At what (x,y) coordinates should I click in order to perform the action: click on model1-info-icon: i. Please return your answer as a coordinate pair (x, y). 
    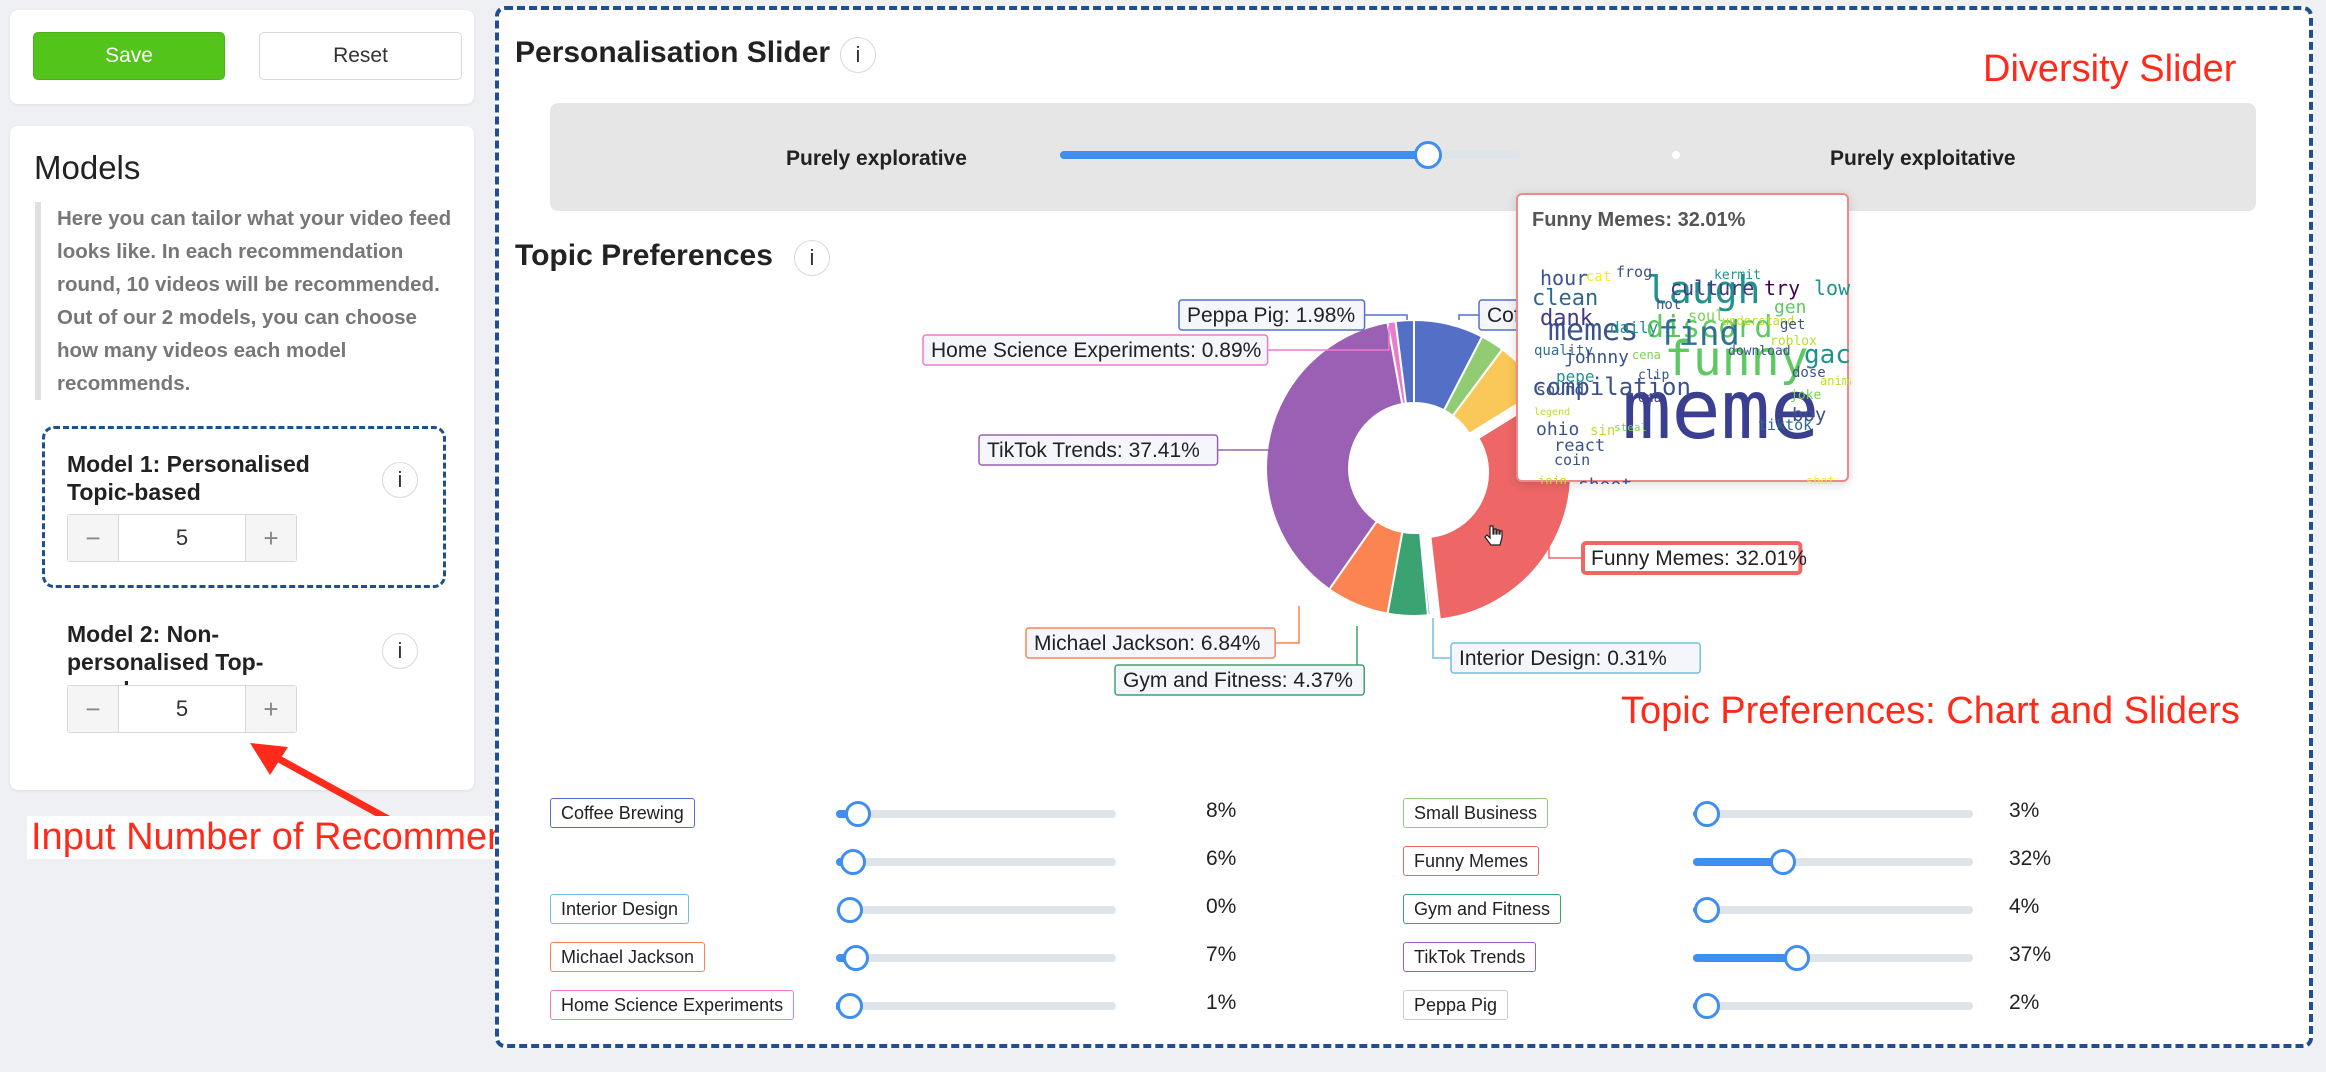
    Looking at the image, I should click on (400, 480).